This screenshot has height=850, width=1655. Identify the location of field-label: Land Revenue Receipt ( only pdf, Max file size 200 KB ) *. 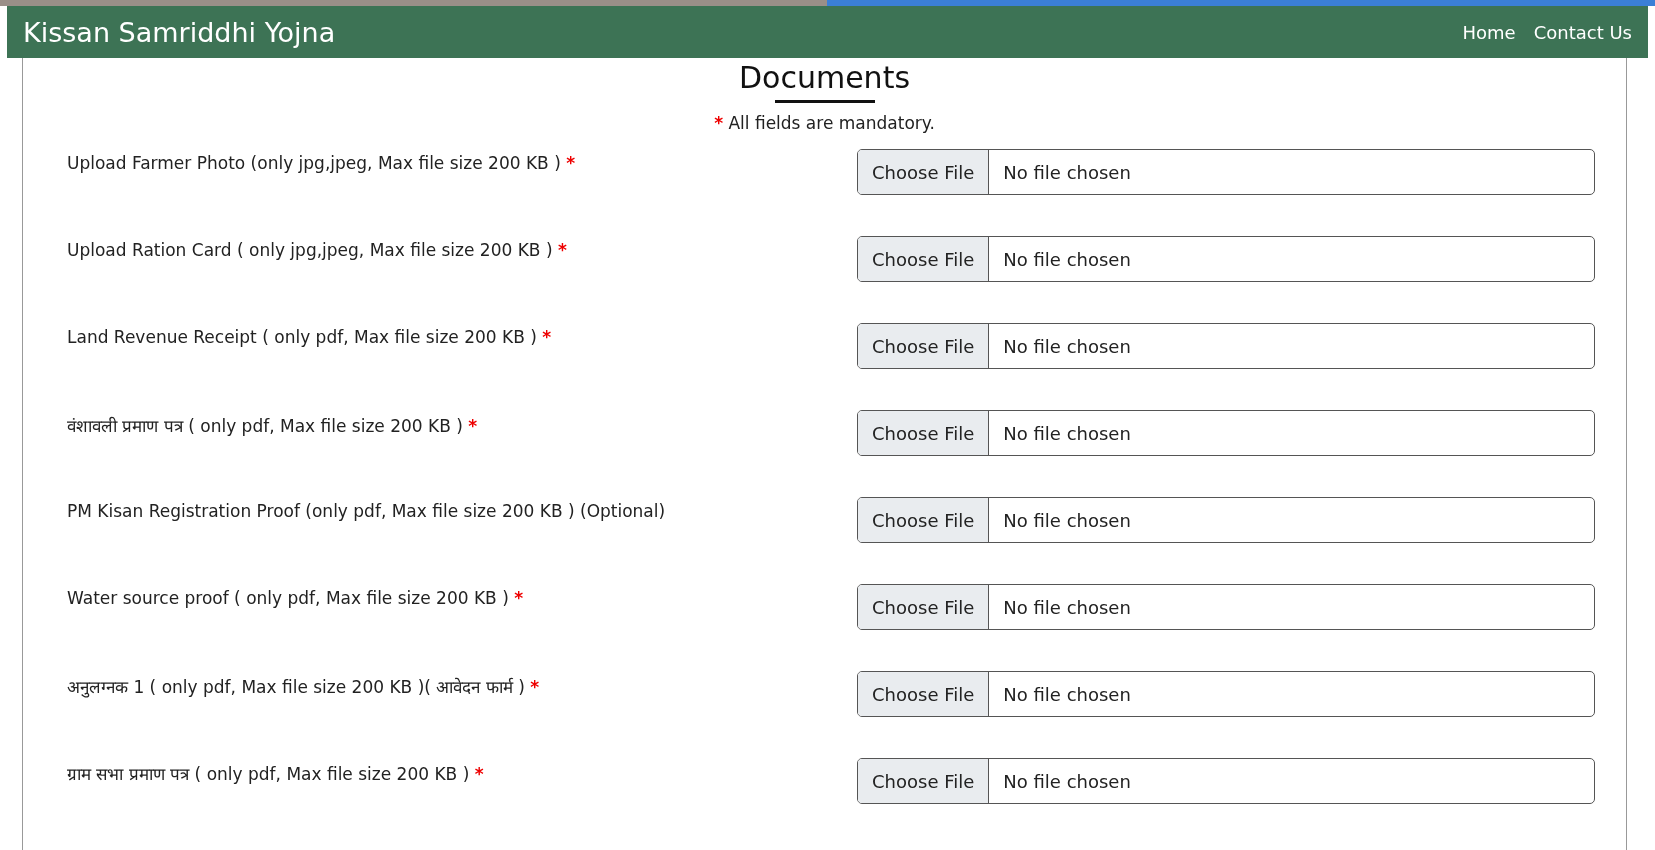
(310, 336).